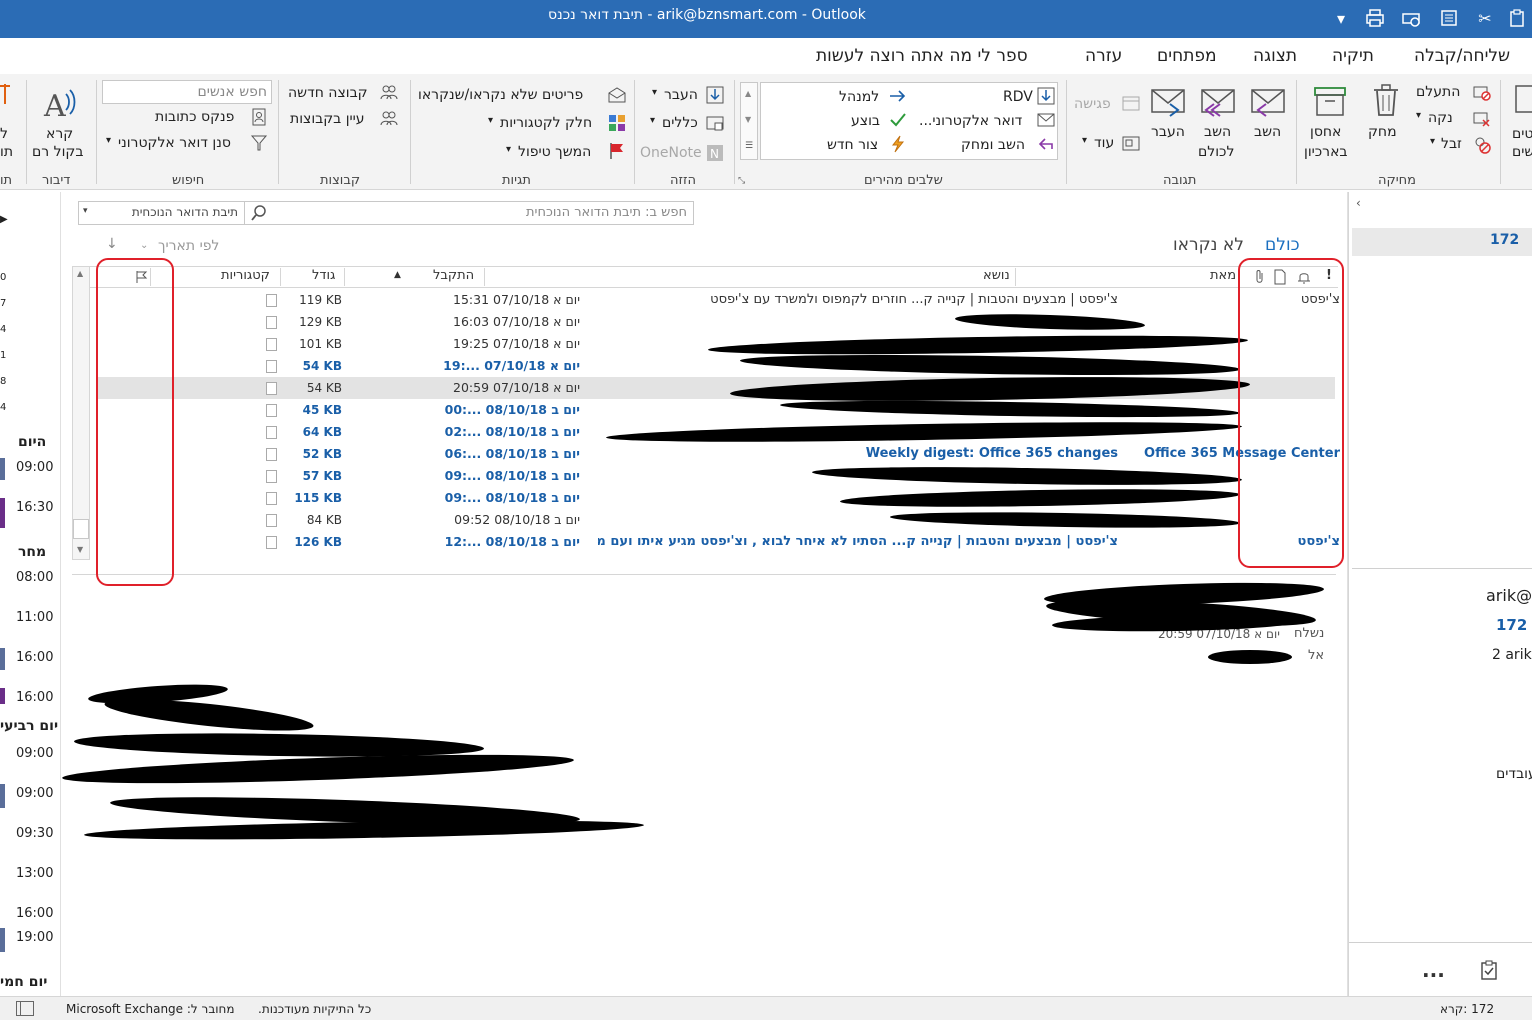 The height and width of the screenshot is (1020, 1532). Describe the element at coordinates (1275, 56) in the screenshot. I see `tab-view: תצוגה` at that location.